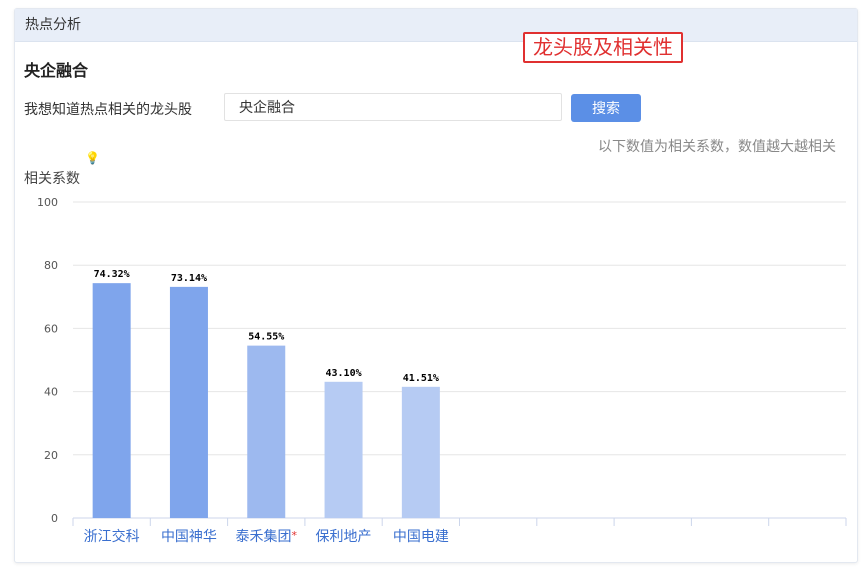 This screenshot has width=867, height=577. What do you see at coordinates (51, 265) in the screenshot?
I see `y-tick-label: 80` at bounding box center [51, 265].